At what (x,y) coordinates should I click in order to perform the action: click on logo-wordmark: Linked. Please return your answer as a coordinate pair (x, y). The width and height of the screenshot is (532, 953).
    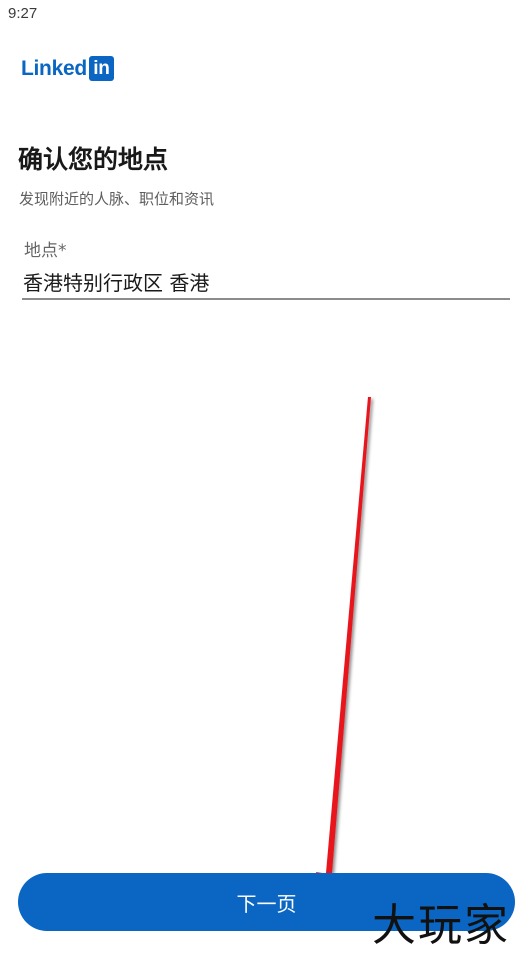
    Looking at the image, I should click on (54, 68).